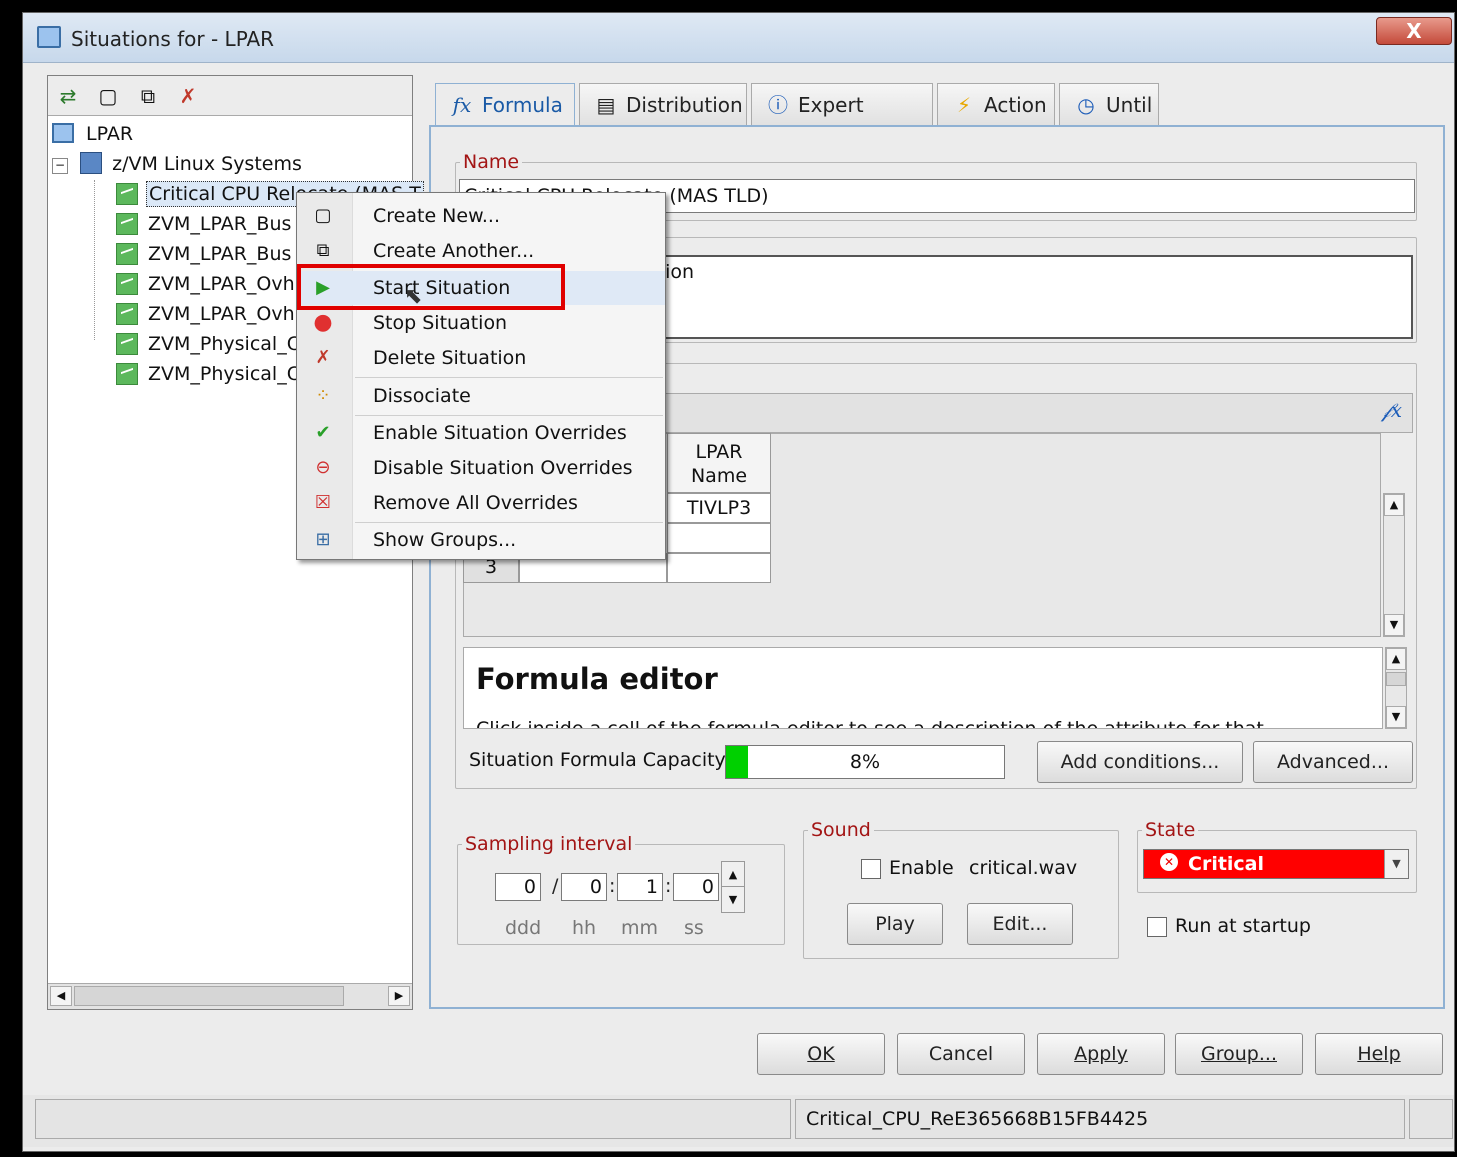 The width and height of the screenshot is (1457, 1157). What do you see at coordinates (323, 395) in the screenshot?
I see `dissociate-icon: ⁘` at bounding box center [323, 395].